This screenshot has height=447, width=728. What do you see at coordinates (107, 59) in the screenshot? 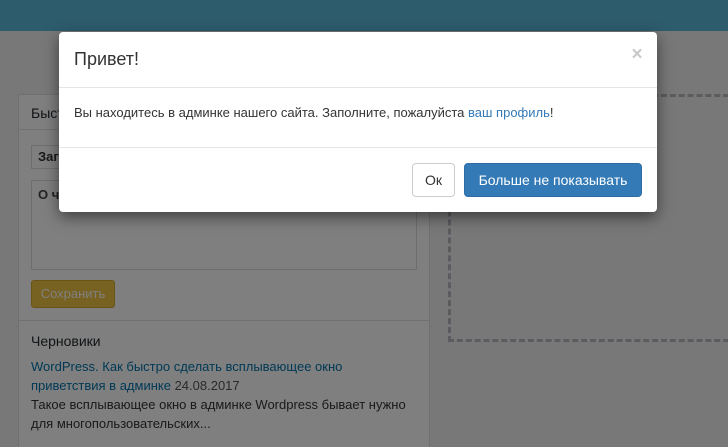
I see `modal-title: Привет!` at bounding box center [107, 59].